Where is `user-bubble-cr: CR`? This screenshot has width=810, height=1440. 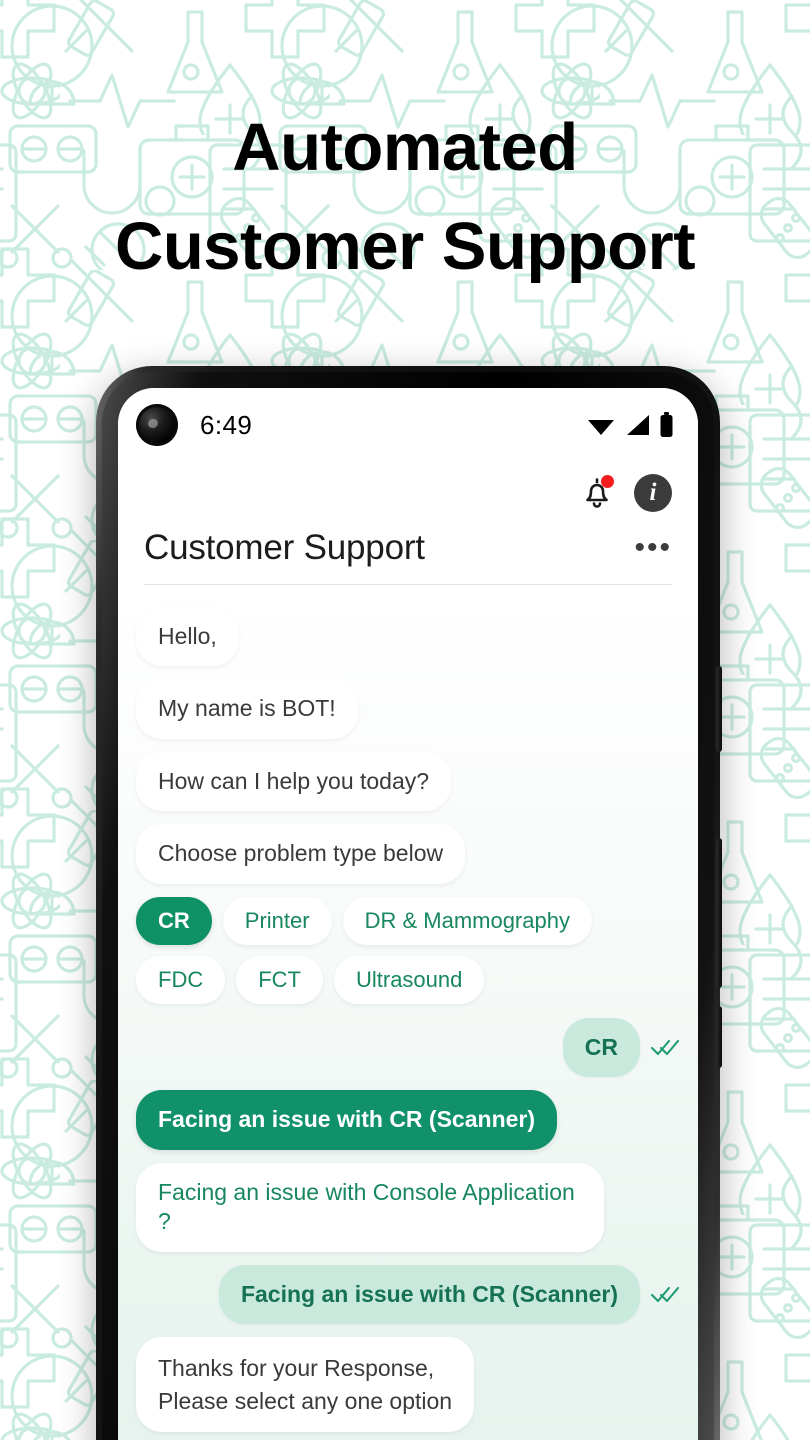
user-bubble-cr: CR is located at coordinates (601, 1047).